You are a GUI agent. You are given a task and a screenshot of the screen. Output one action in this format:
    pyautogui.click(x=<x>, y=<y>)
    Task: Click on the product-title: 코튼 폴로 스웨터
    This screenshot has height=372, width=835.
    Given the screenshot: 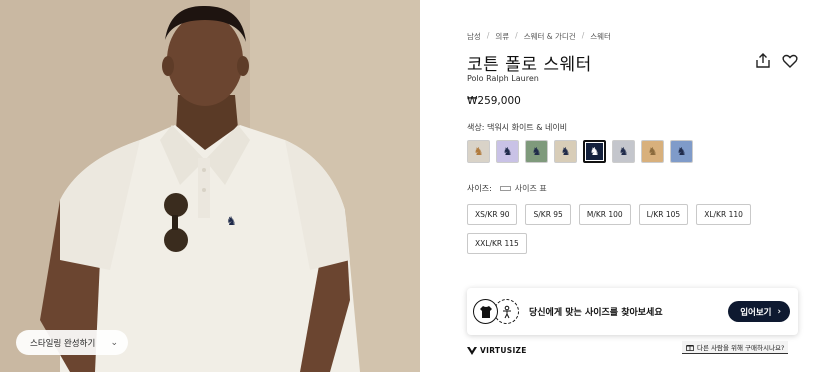 What is the action you would take?
    pyautogui.click(x=529, y=65)
    